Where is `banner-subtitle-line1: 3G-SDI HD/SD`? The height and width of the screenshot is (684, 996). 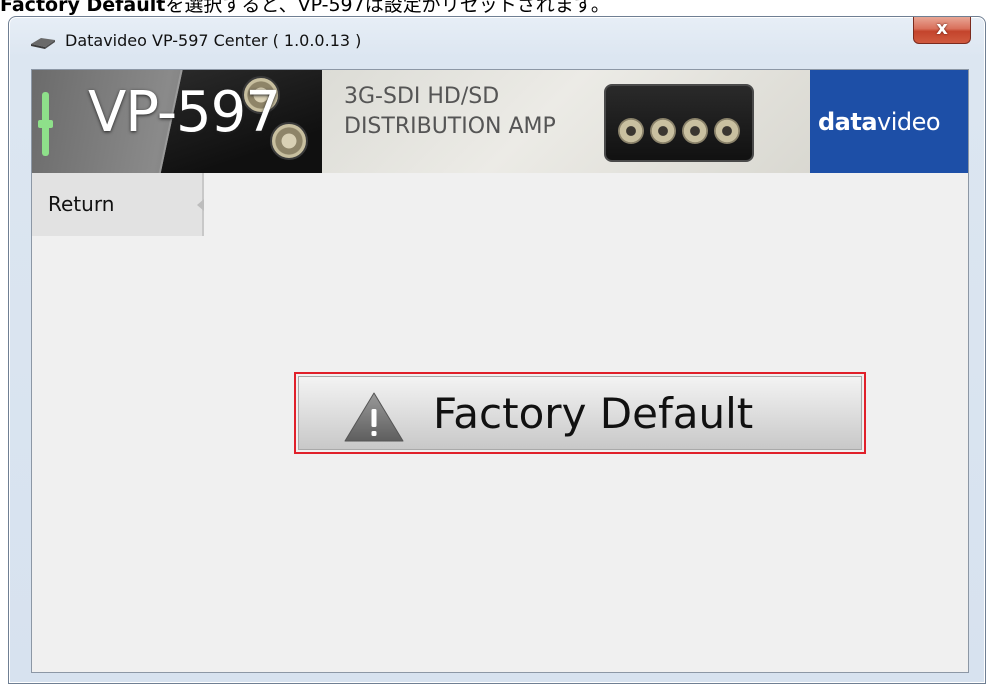 banner-subtitle-line1: 3G-SDI HD/SD is located at coordinates (422, 96).